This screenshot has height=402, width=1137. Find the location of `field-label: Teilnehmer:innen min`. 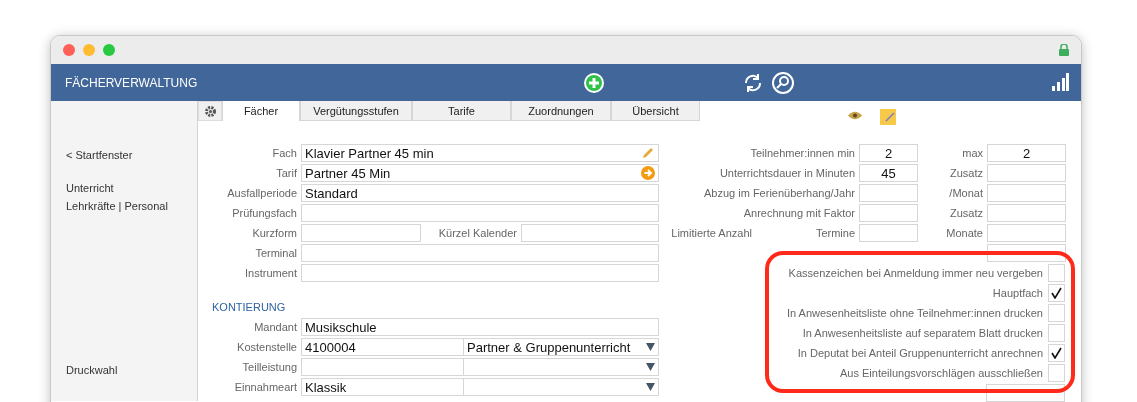

field-label: Teilnehmer:innen min is located at coordinates (802, 153).